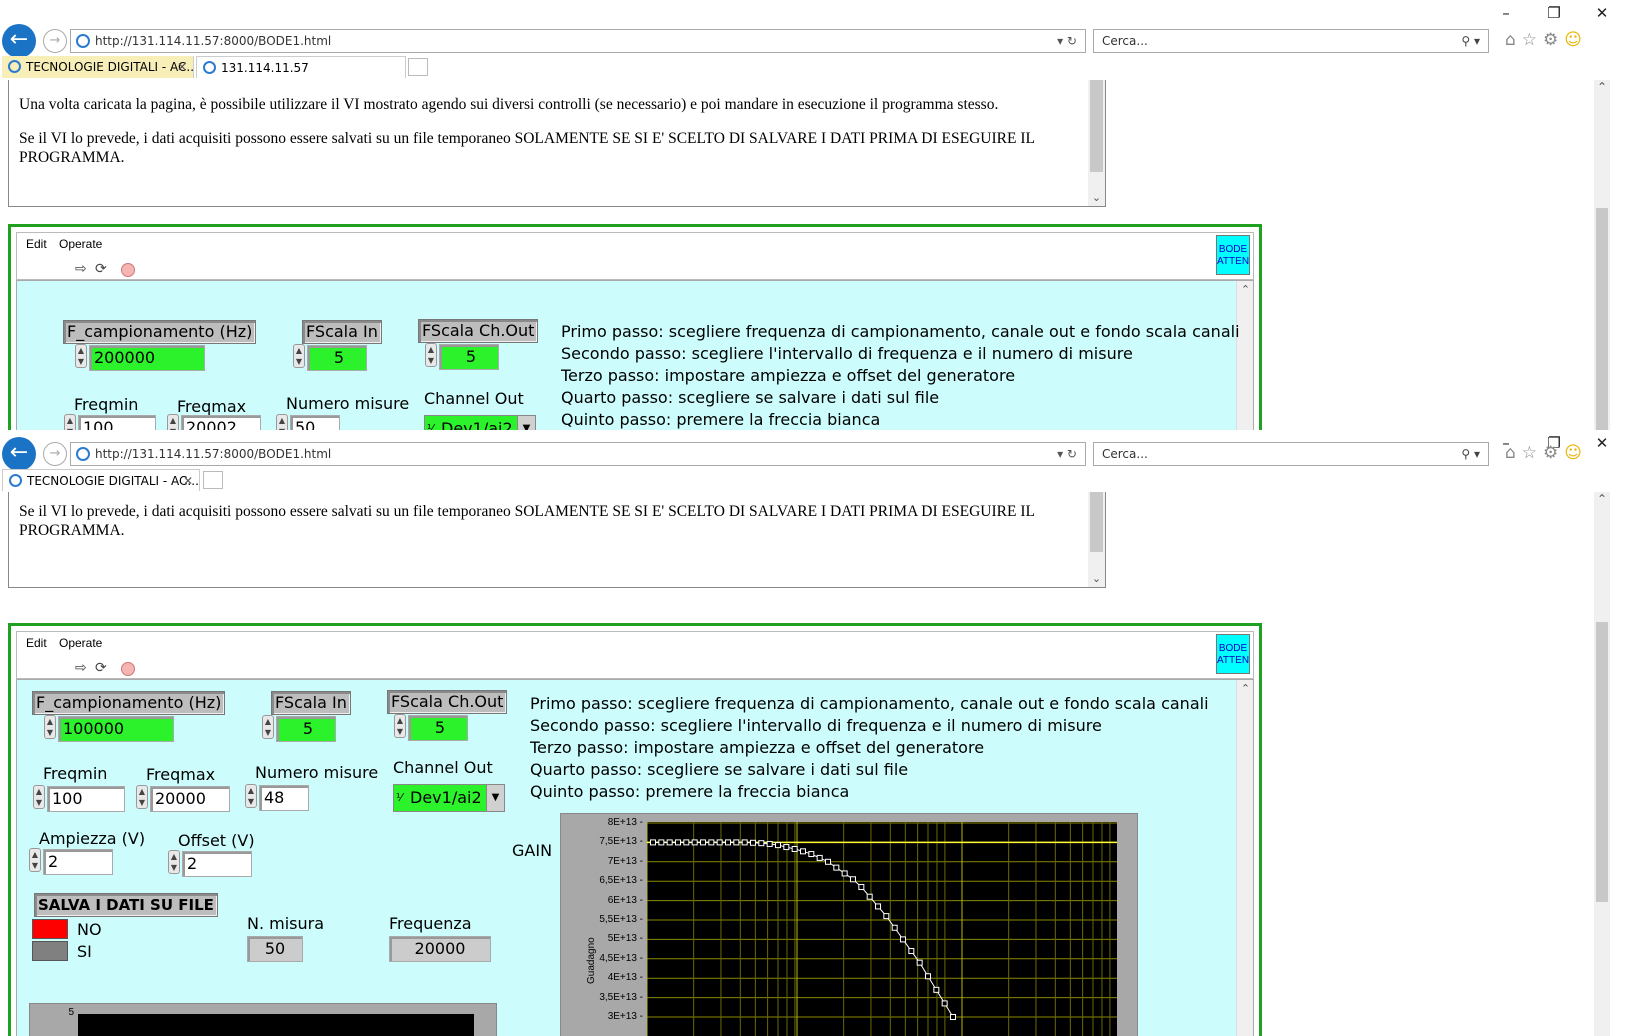  What do you see at coordinates (443, 767) in the screenshot?
I see `channel-out-label: Channel Out` at bounding box center [443, 767].